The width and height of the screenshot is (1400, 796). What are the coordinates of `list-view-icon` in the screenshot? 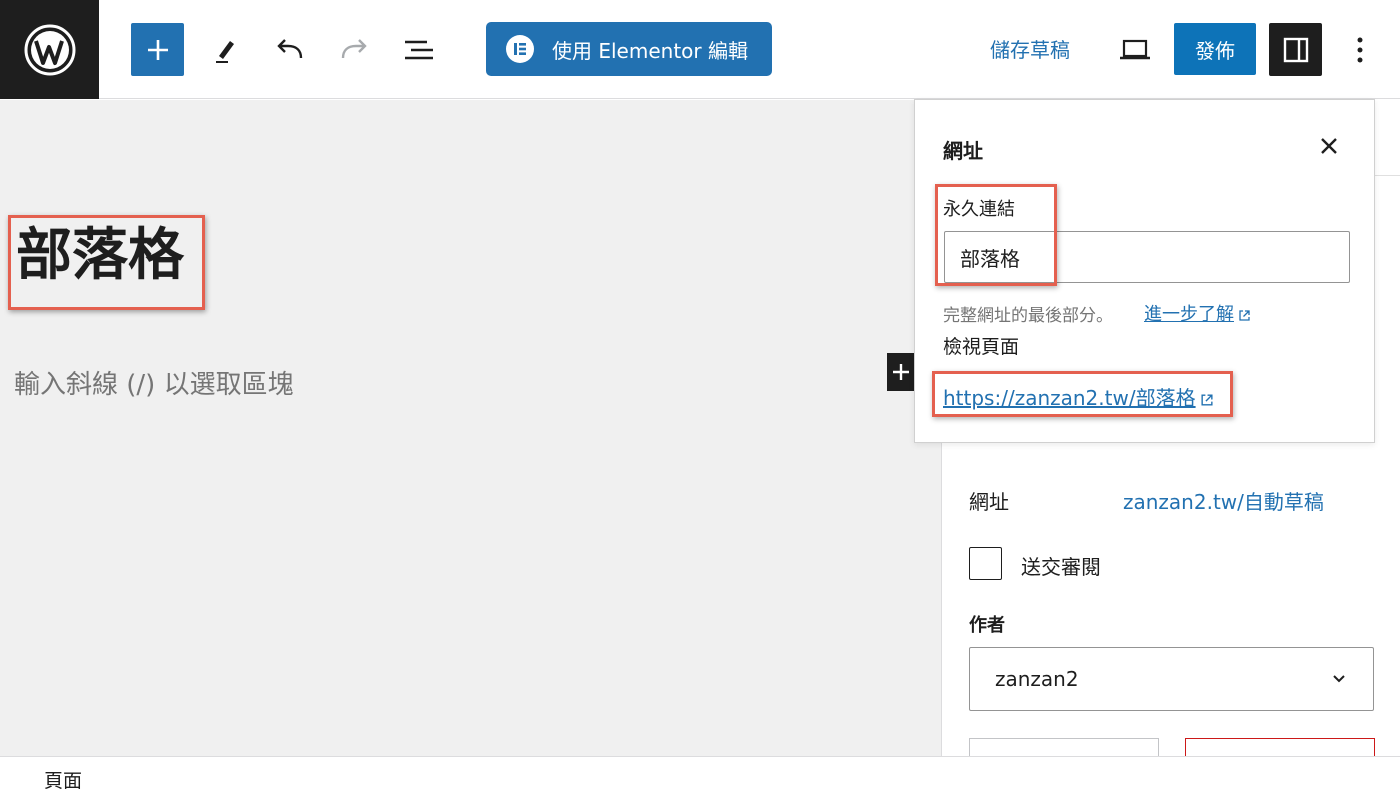 It's located at (418, 49).